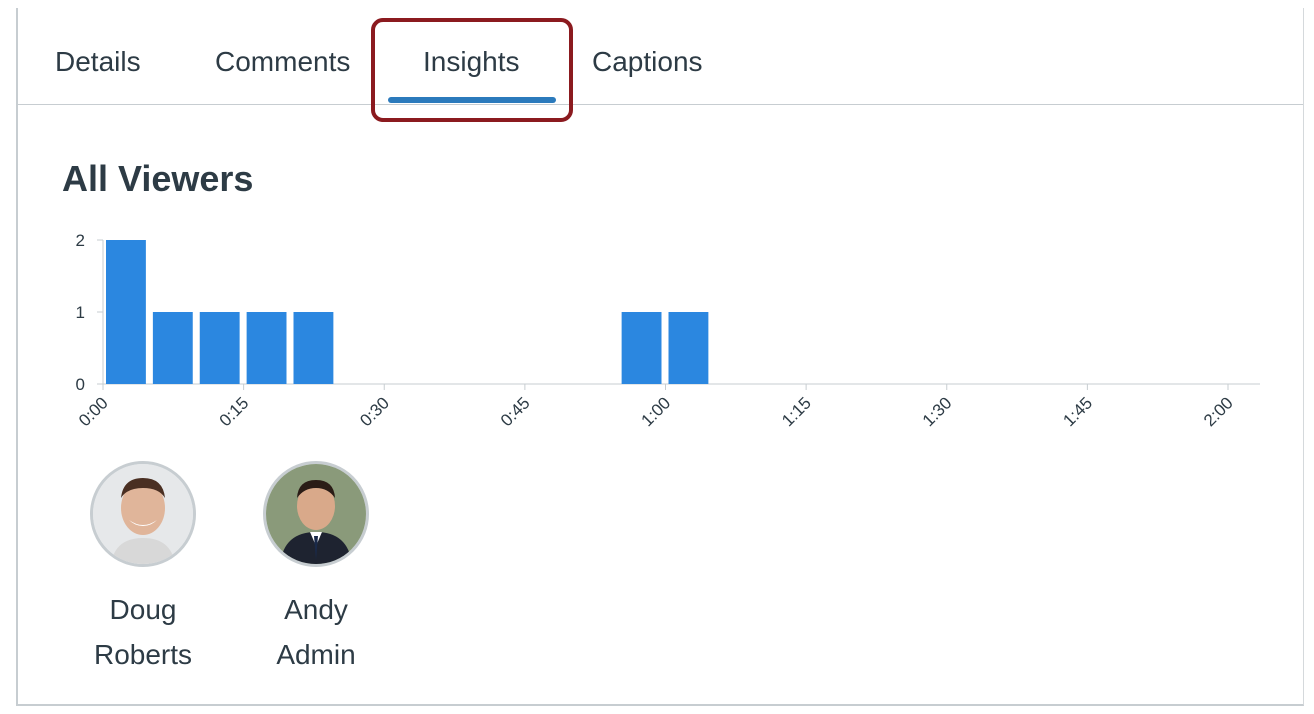  What do you see at coordinates (515, 411) in the screenshot?
I see `x-tick-label: 0:45` at bounding box center [515, 411].